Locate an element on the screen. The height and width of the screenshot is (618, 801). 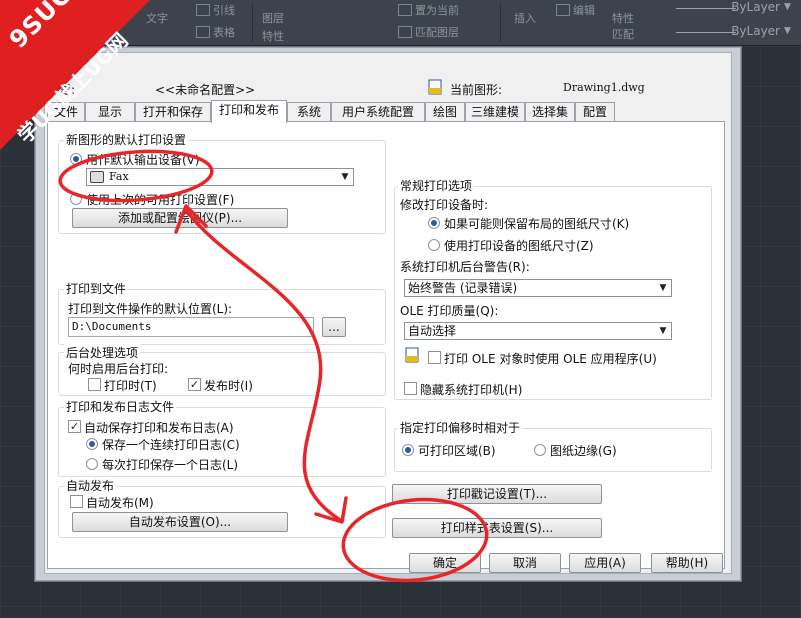
drawing-icon is located at coordinates (435, 87).